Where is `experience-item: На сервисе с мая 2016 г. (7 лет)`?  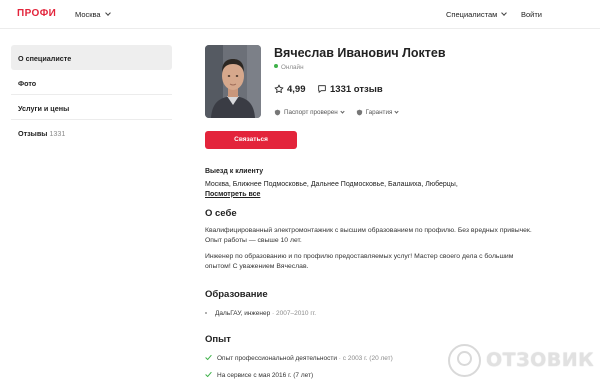
experience-item: На сервисе с мая 2016 г. (7 лет) is located at coordinates (259, 375).